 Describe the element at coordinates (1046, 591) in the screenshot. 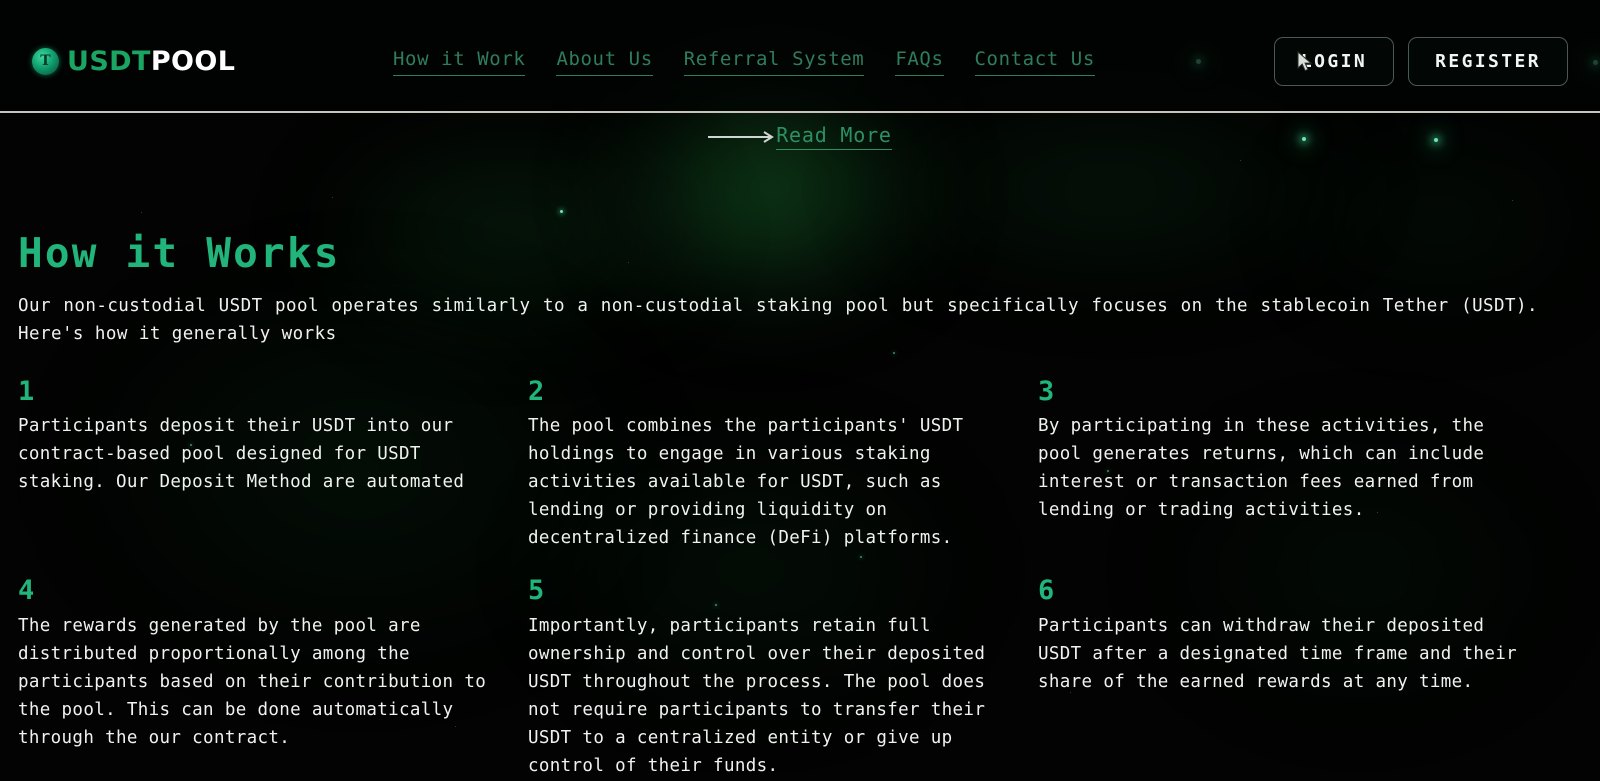

I see `step-number: 6` at that location.